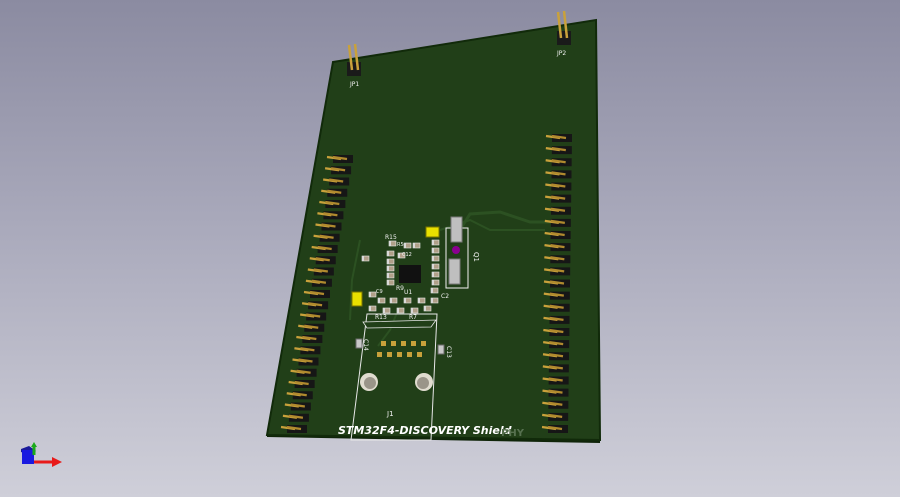 The height and width of the screenshot is (497, 900). What do you see at coordinates (513, 433) in the screenshot?
I see `phy-label: PHY` at bounding box center [513, 433].